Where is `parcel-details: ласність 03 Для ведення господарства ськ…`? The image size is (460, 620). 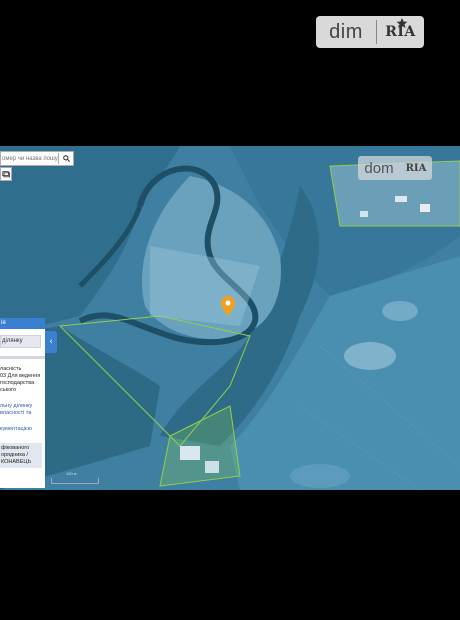 parcel-details: ласність 03 Для ведення господарства ськ… is located at coordinates (20, 379).